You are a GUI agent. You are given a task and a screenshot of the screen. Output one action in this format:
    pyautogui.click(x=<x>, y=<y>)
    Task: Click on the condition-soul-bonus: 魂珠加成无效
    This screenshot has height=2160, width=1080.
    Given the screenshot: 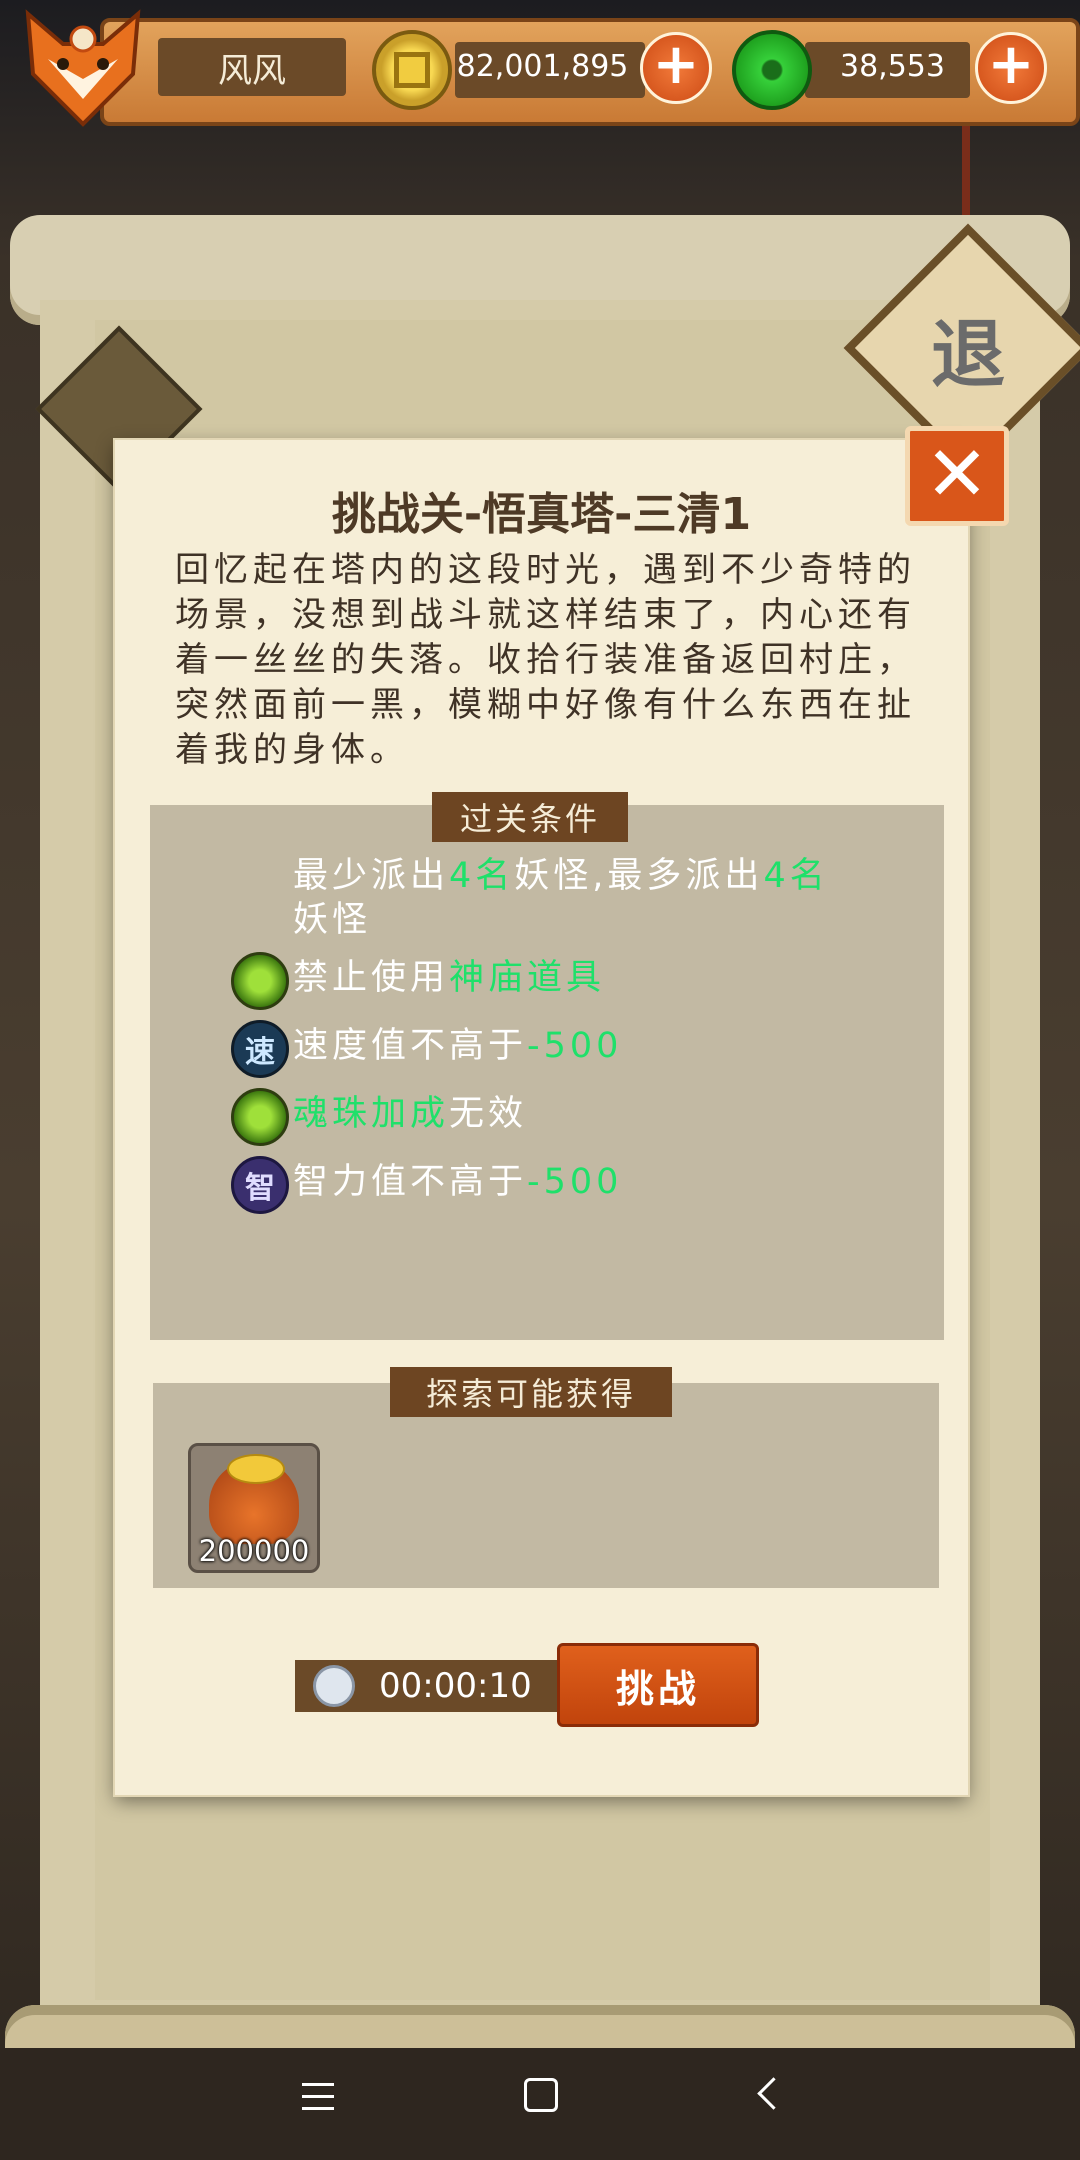 What is the action you would take?
    pyautogui.click(x=410, y=1114)
    